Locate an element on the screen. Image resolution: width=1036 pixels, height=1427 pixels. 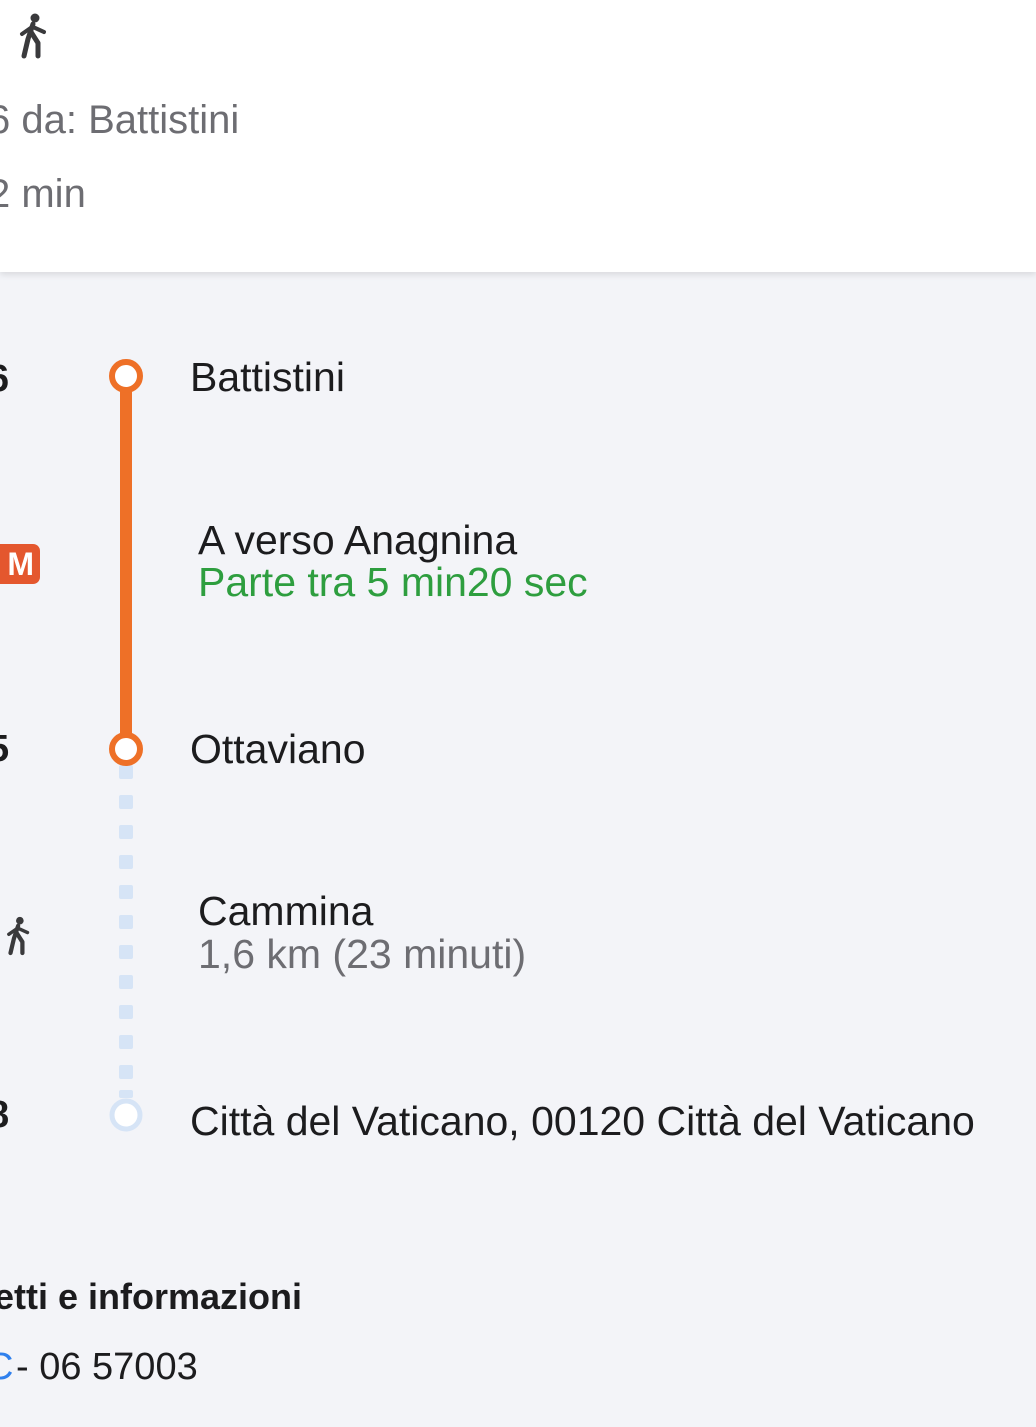
walk-title: Cammina is located at coordinates (285, 911).